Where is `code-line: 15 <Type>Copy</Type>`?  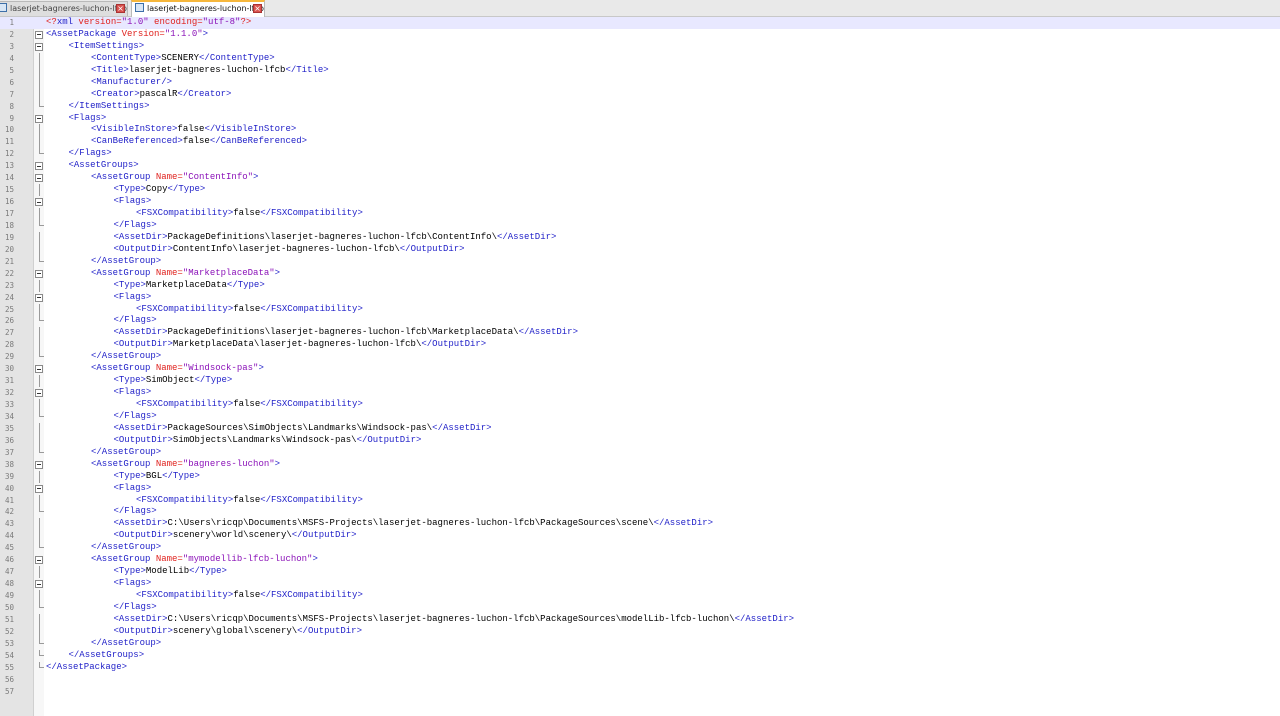
code-line: 15 <Type>Copy</Type> is located at coordinates (640, 190).